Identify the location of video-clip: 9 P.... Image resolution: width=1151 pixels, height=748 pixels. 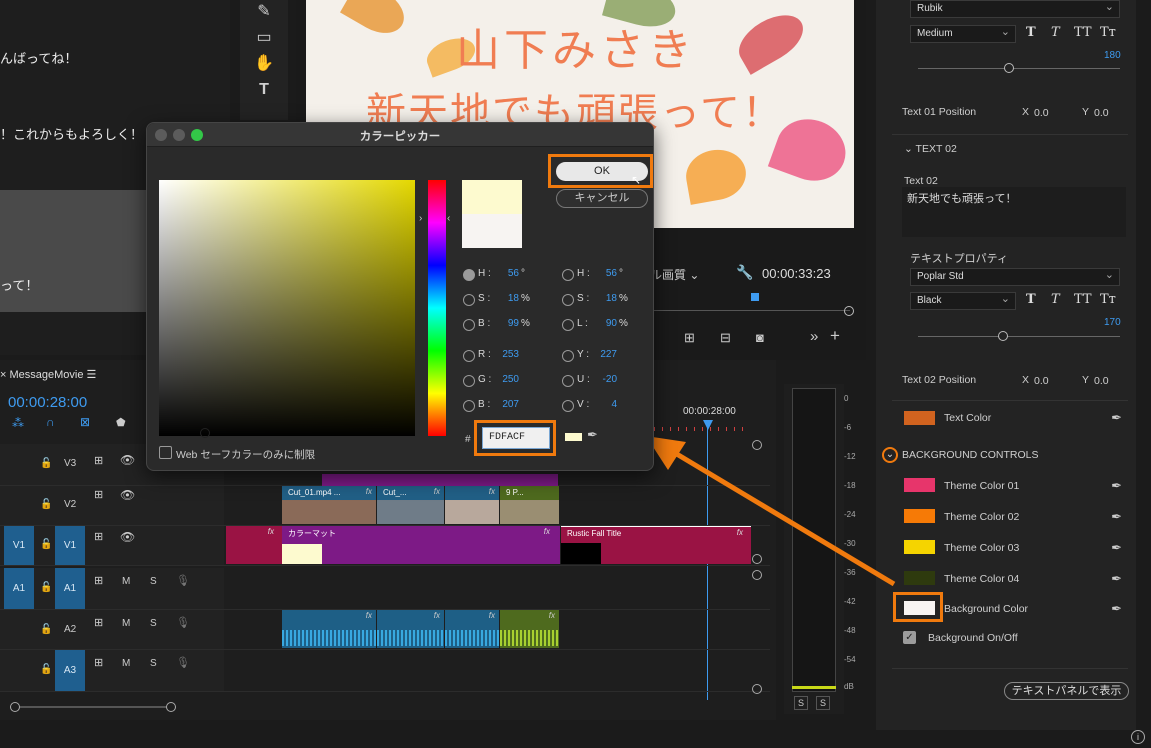
(529, 505).